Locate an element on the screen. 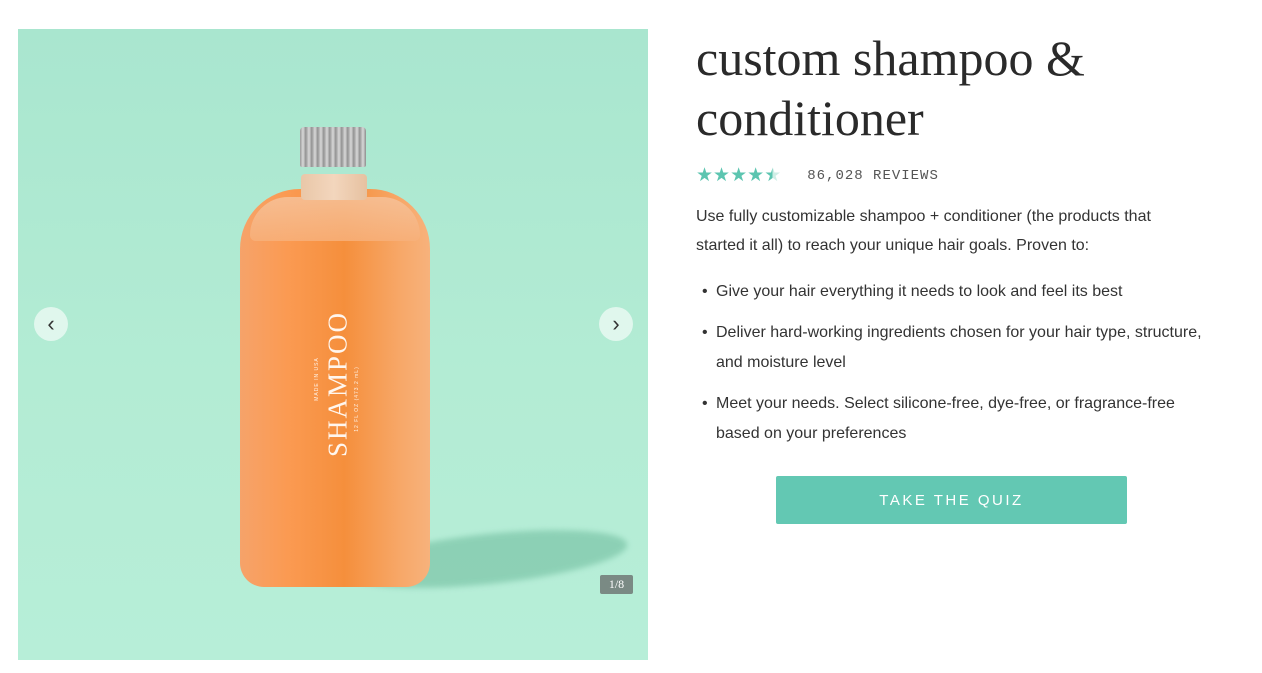 The height and width of the screenshot is (673, 1262). chevron-left-icon: ‹ is located at coordinates (51, 323).